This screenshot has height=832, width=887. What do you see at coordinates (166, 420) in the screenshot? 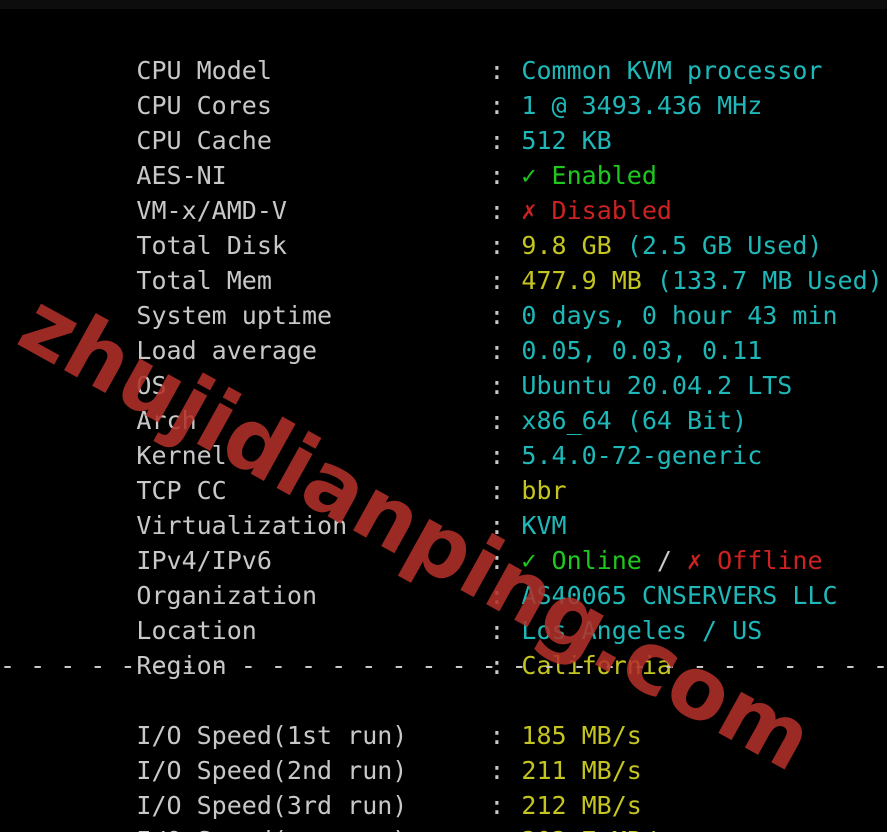
I see `row-label: Arch` at bounding box center [166, 420].